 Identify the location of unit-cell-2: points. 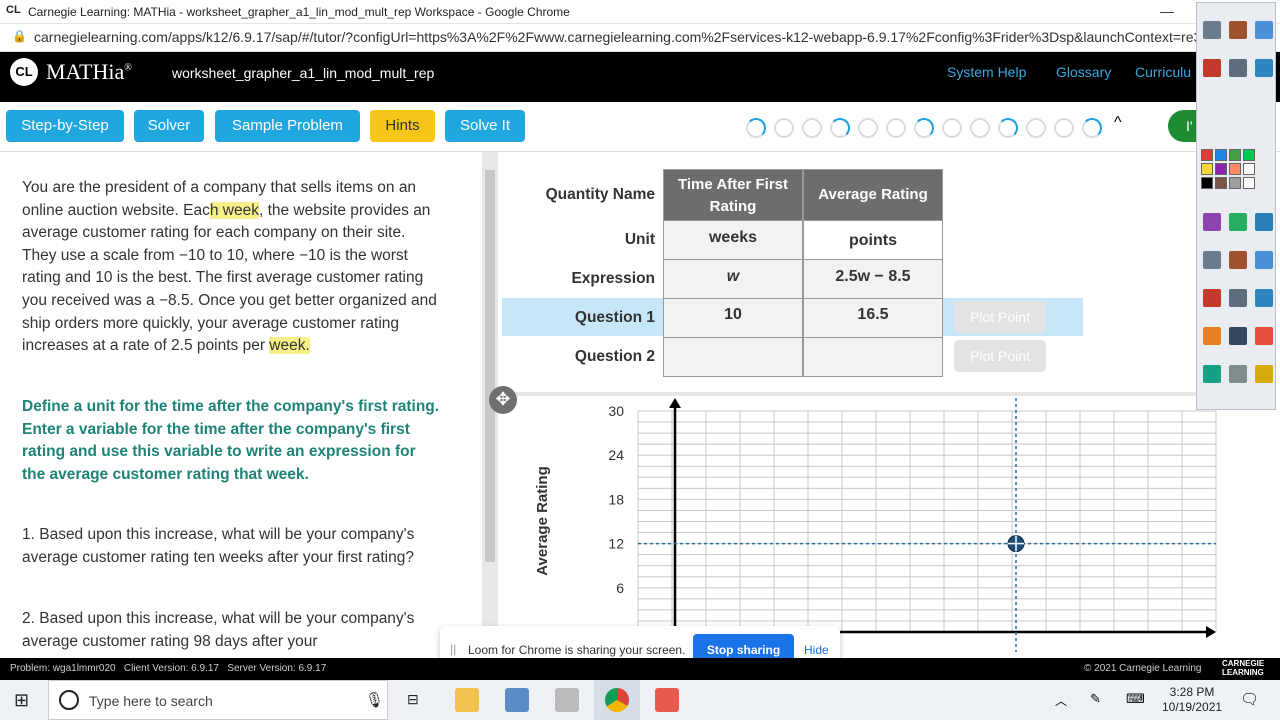
(873, 240).